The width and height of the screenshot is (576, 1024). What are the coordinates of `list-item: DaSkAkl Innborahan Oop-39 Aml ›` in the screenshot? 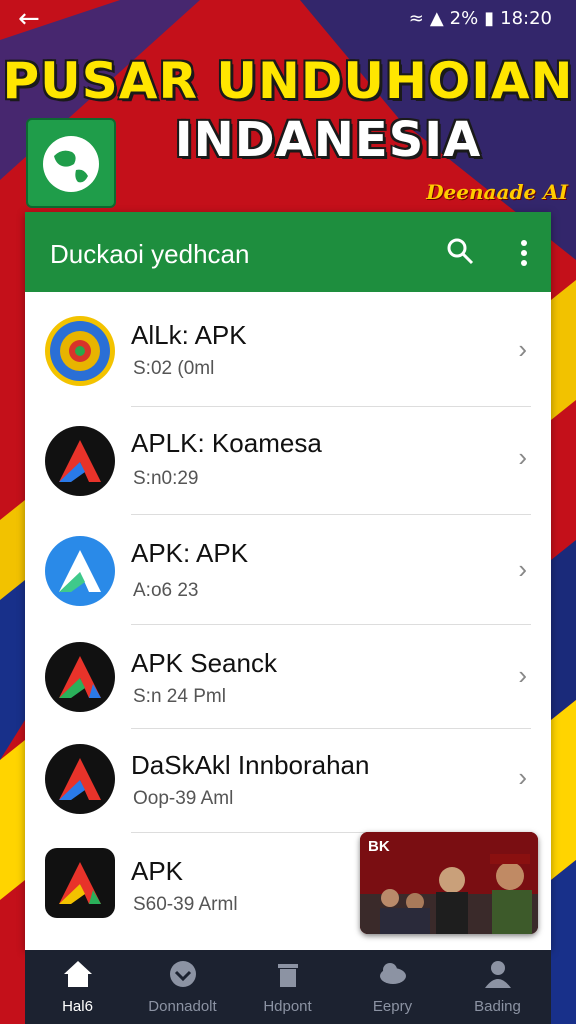 It's located at (288, 784).